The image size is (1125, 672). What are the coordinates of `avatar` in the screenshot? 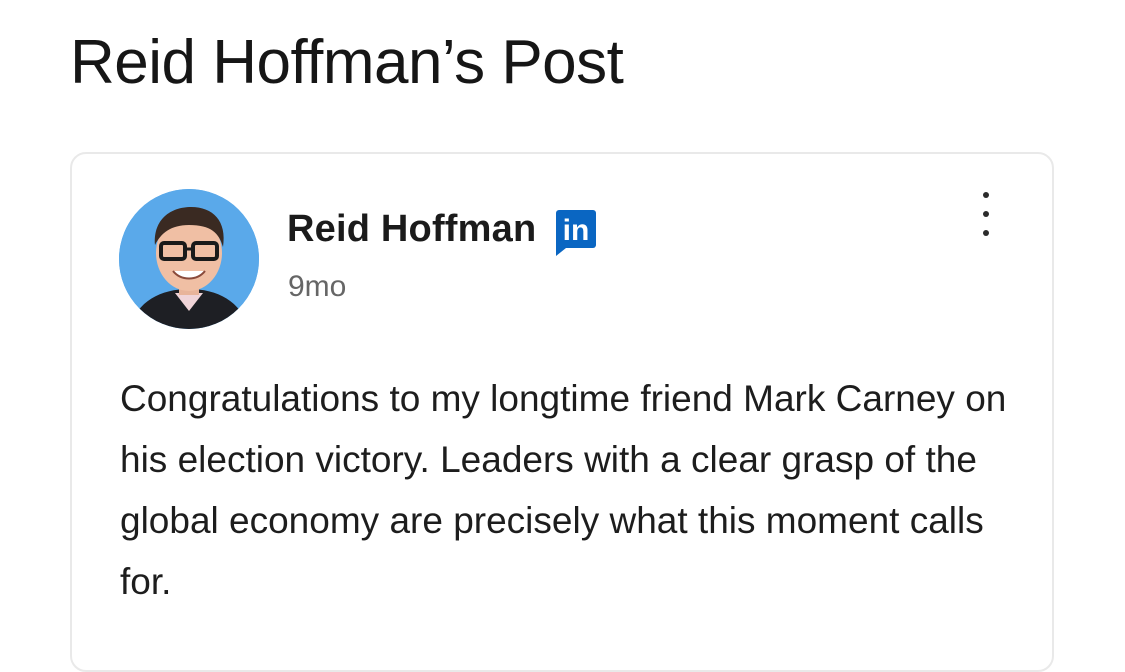 It's located at (189, 259).